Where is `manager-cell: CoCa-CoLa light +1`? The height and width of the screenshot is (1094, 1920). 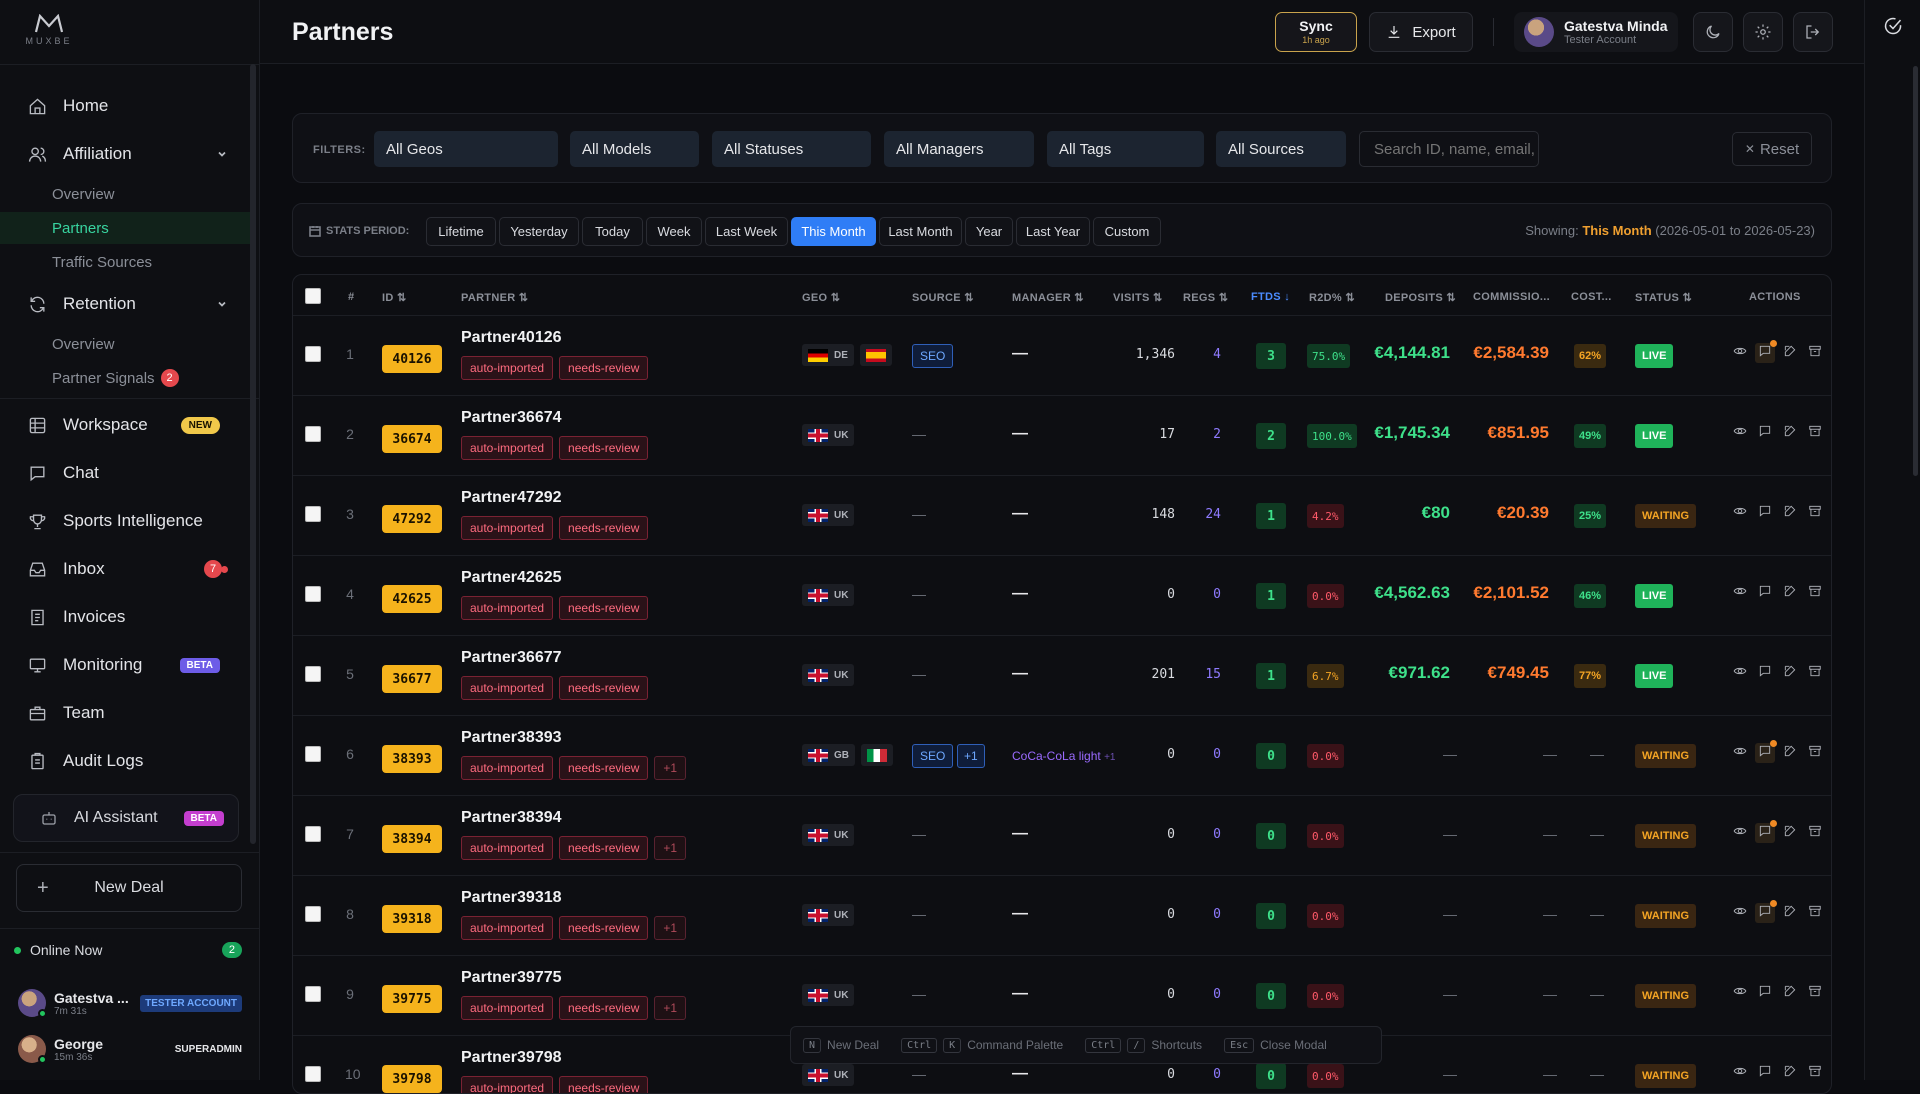
manager-cell: CoCa-CoLa light +1 is located at coordinates (1063, 756).